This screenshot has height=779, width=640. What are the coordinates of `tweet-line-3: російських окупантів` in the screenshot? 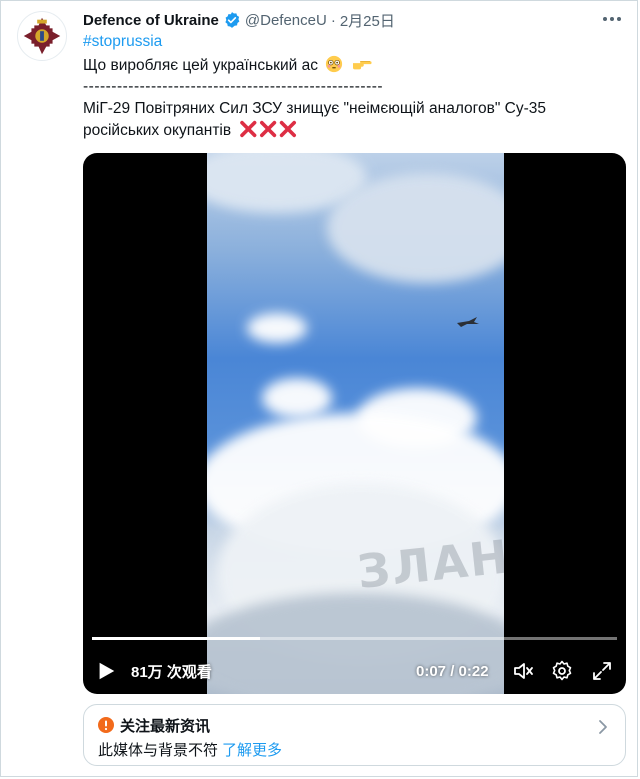 It's located at (353, 130).